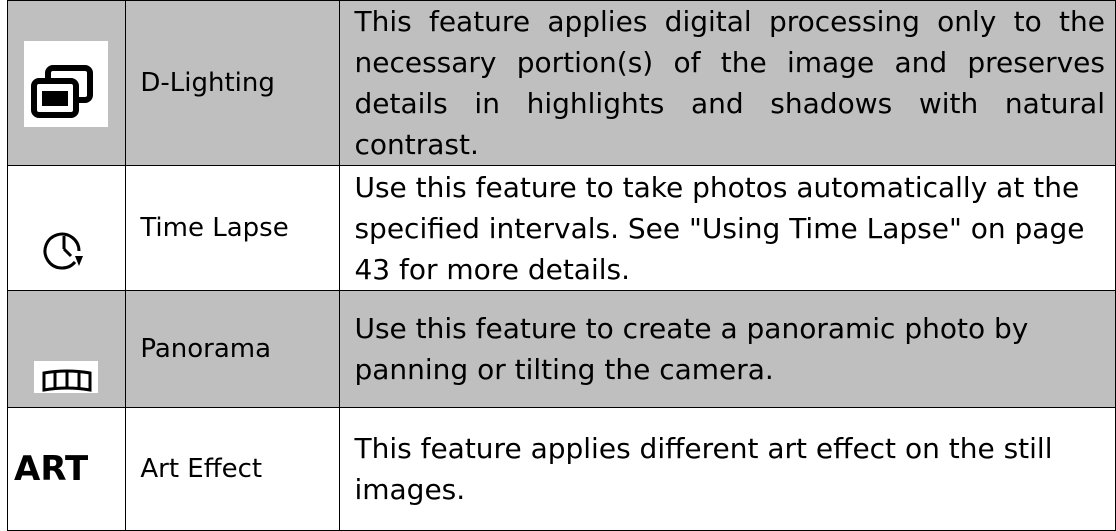 This screenshot has height=531, width=1116. What do you see at coordinates (233, 349) in the screenshot?
I see `feature-name: Panorama` at bounding box center [233, 349].